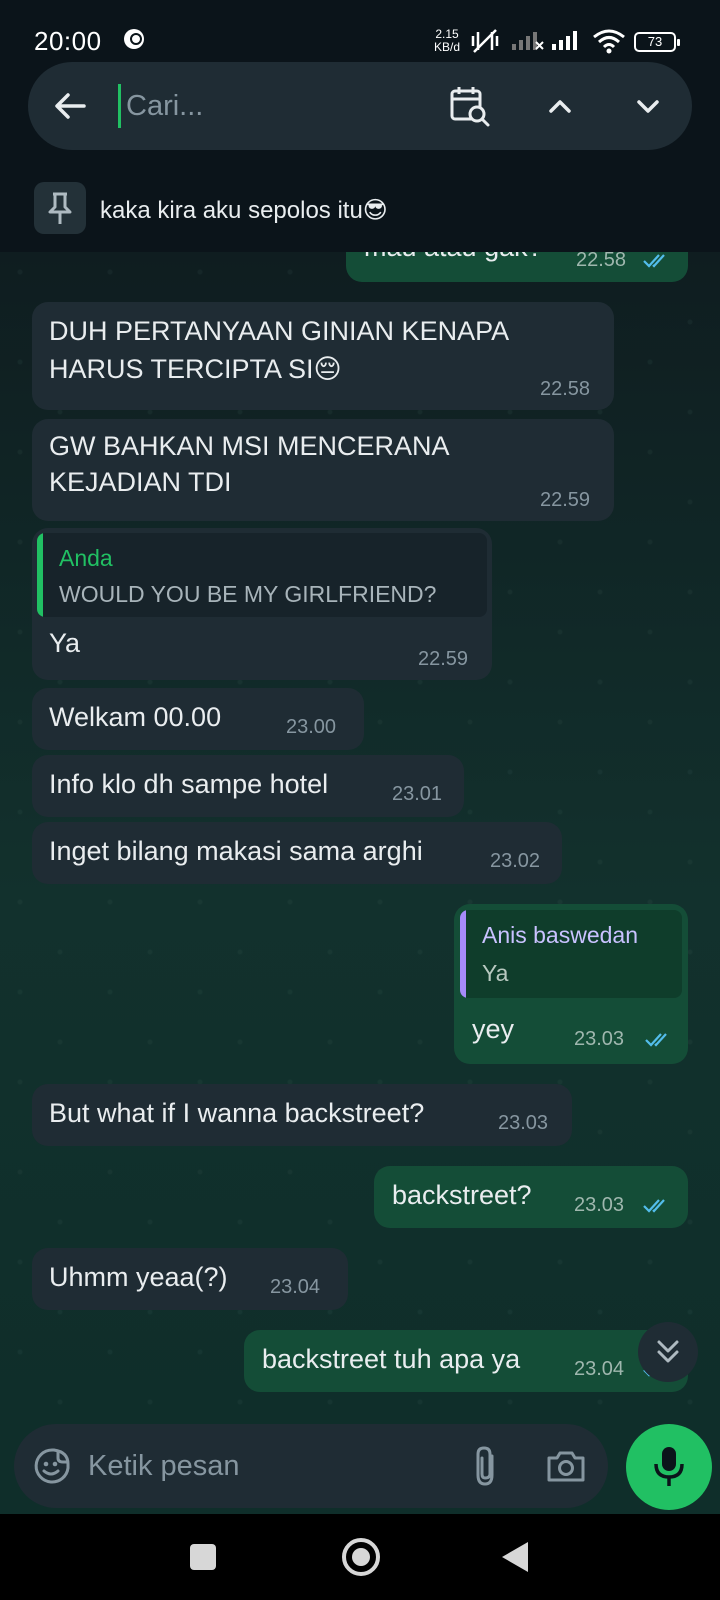 Image resolution: width=720 pixels, height=1600 pixels. I want to click on signal-sim1-icon, so click(564, 40).